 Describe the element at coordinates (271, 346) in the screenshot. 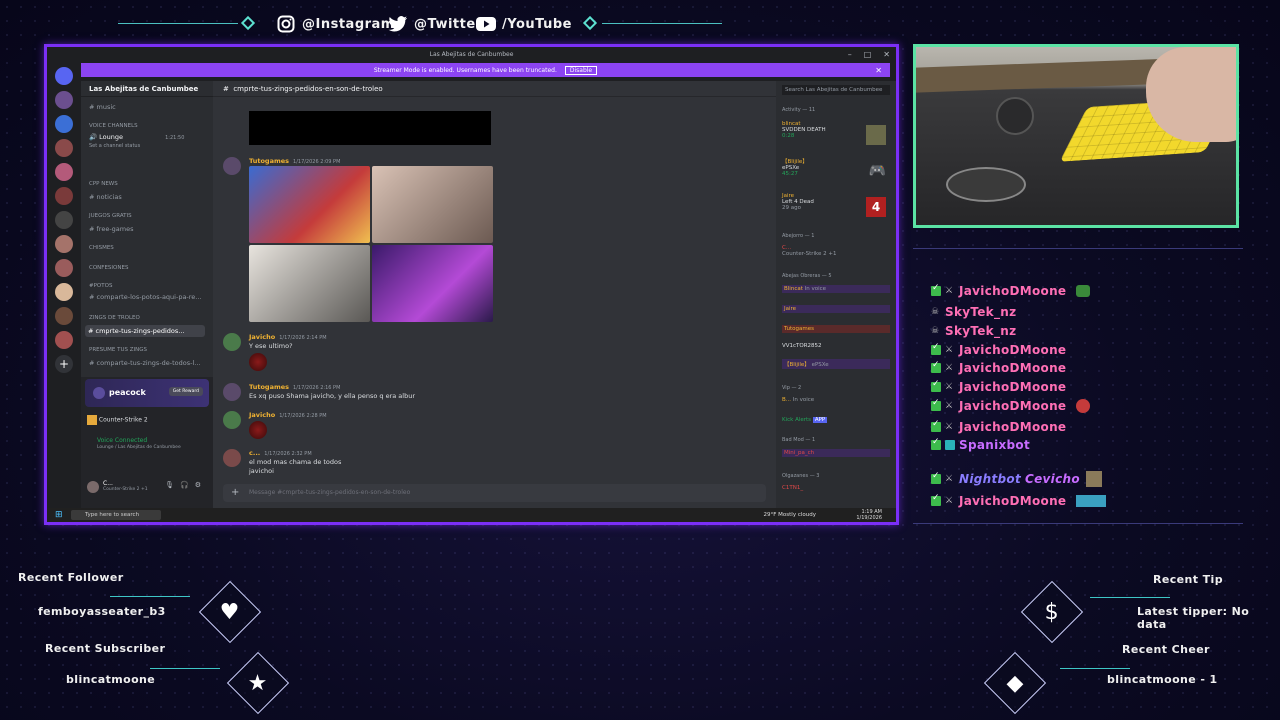

I see `message-text: Y ese ultimo?` at that location.